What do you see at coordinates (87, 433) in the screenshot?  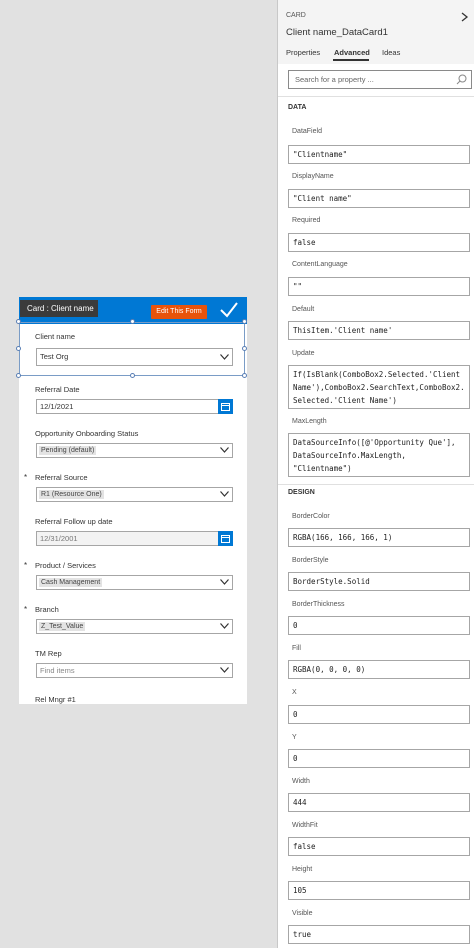 I see `field-label: Opportunity Onboarding Status` at bounding box center [87, 433].